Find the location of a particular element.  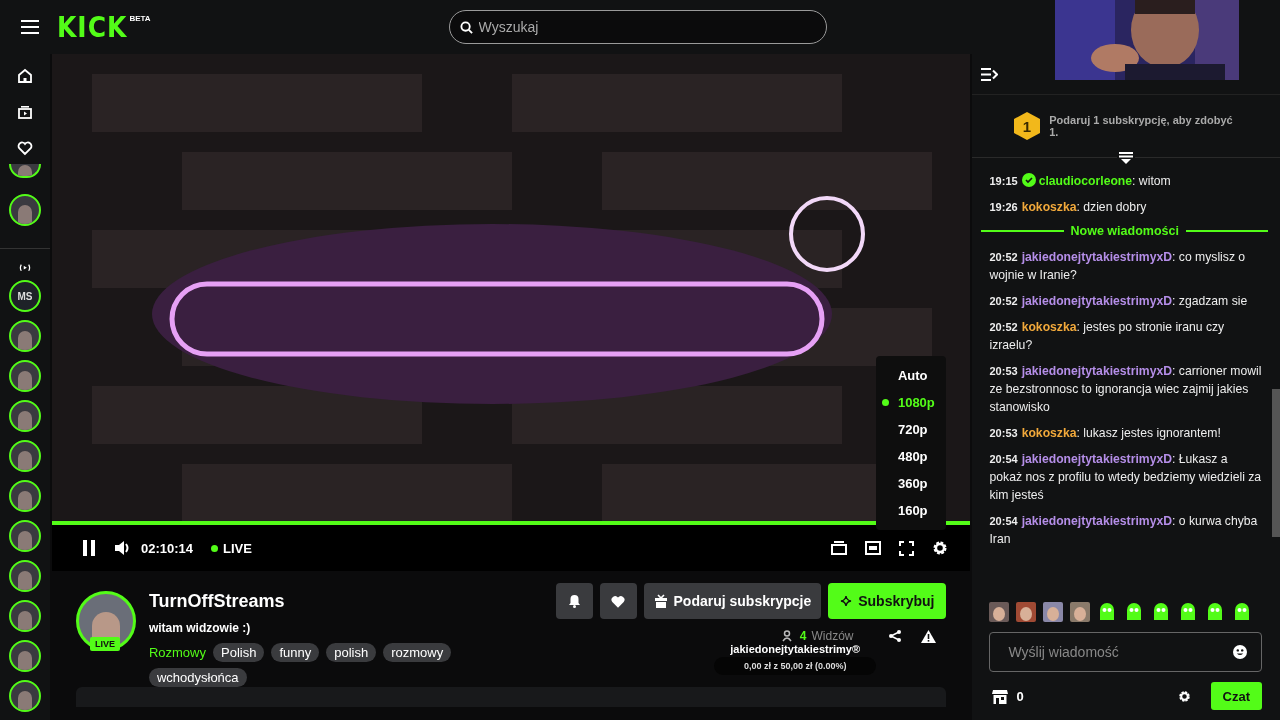

points-count: 0 is located at coordinates (1020, 696).